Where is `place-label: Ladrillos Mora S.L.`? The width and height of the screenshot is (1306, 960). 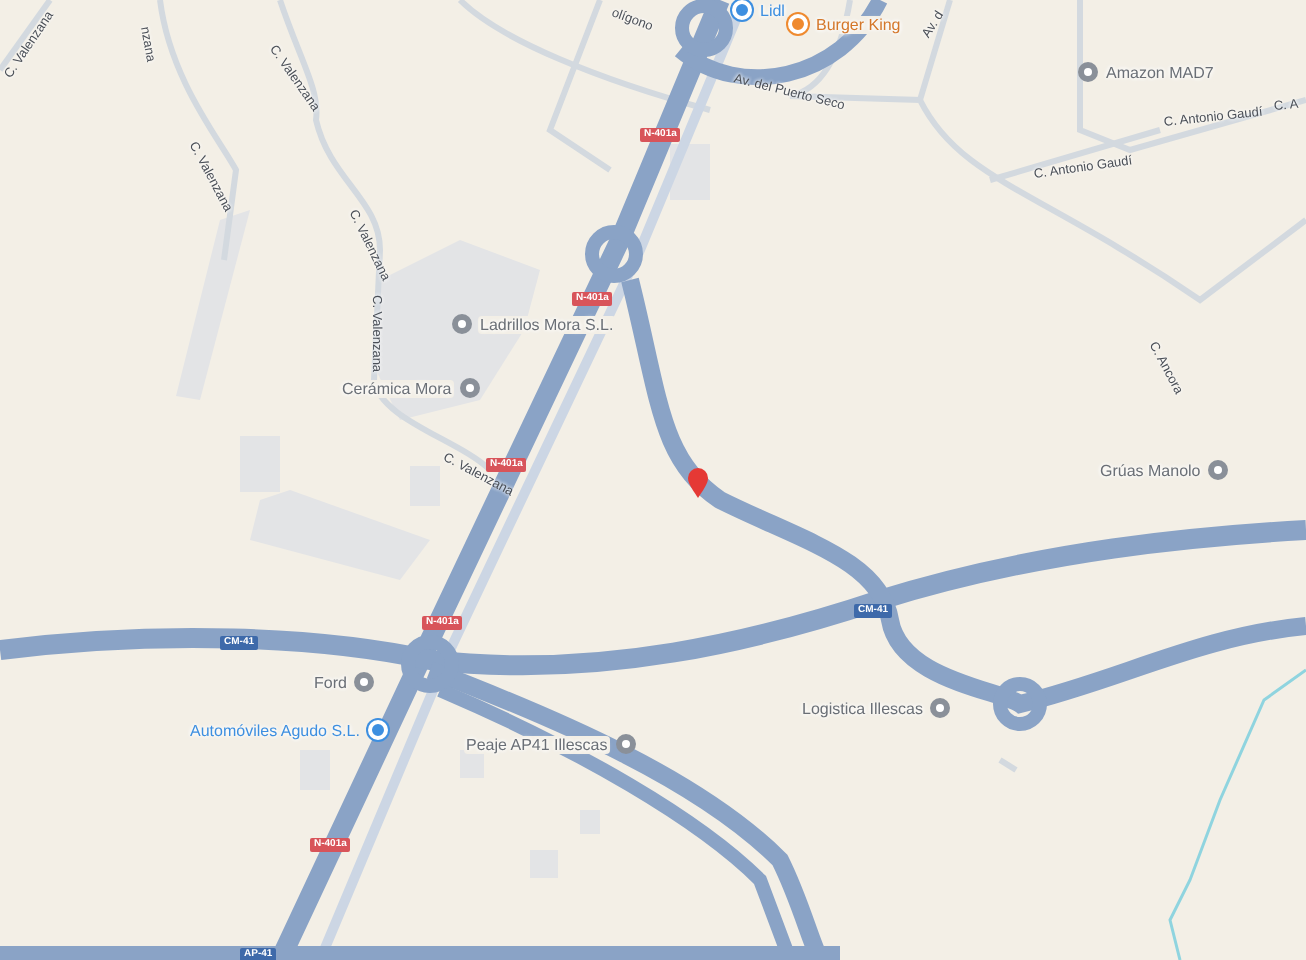
place-label: Ladrillos Mora S.L. is located at coordinates (547, 324).